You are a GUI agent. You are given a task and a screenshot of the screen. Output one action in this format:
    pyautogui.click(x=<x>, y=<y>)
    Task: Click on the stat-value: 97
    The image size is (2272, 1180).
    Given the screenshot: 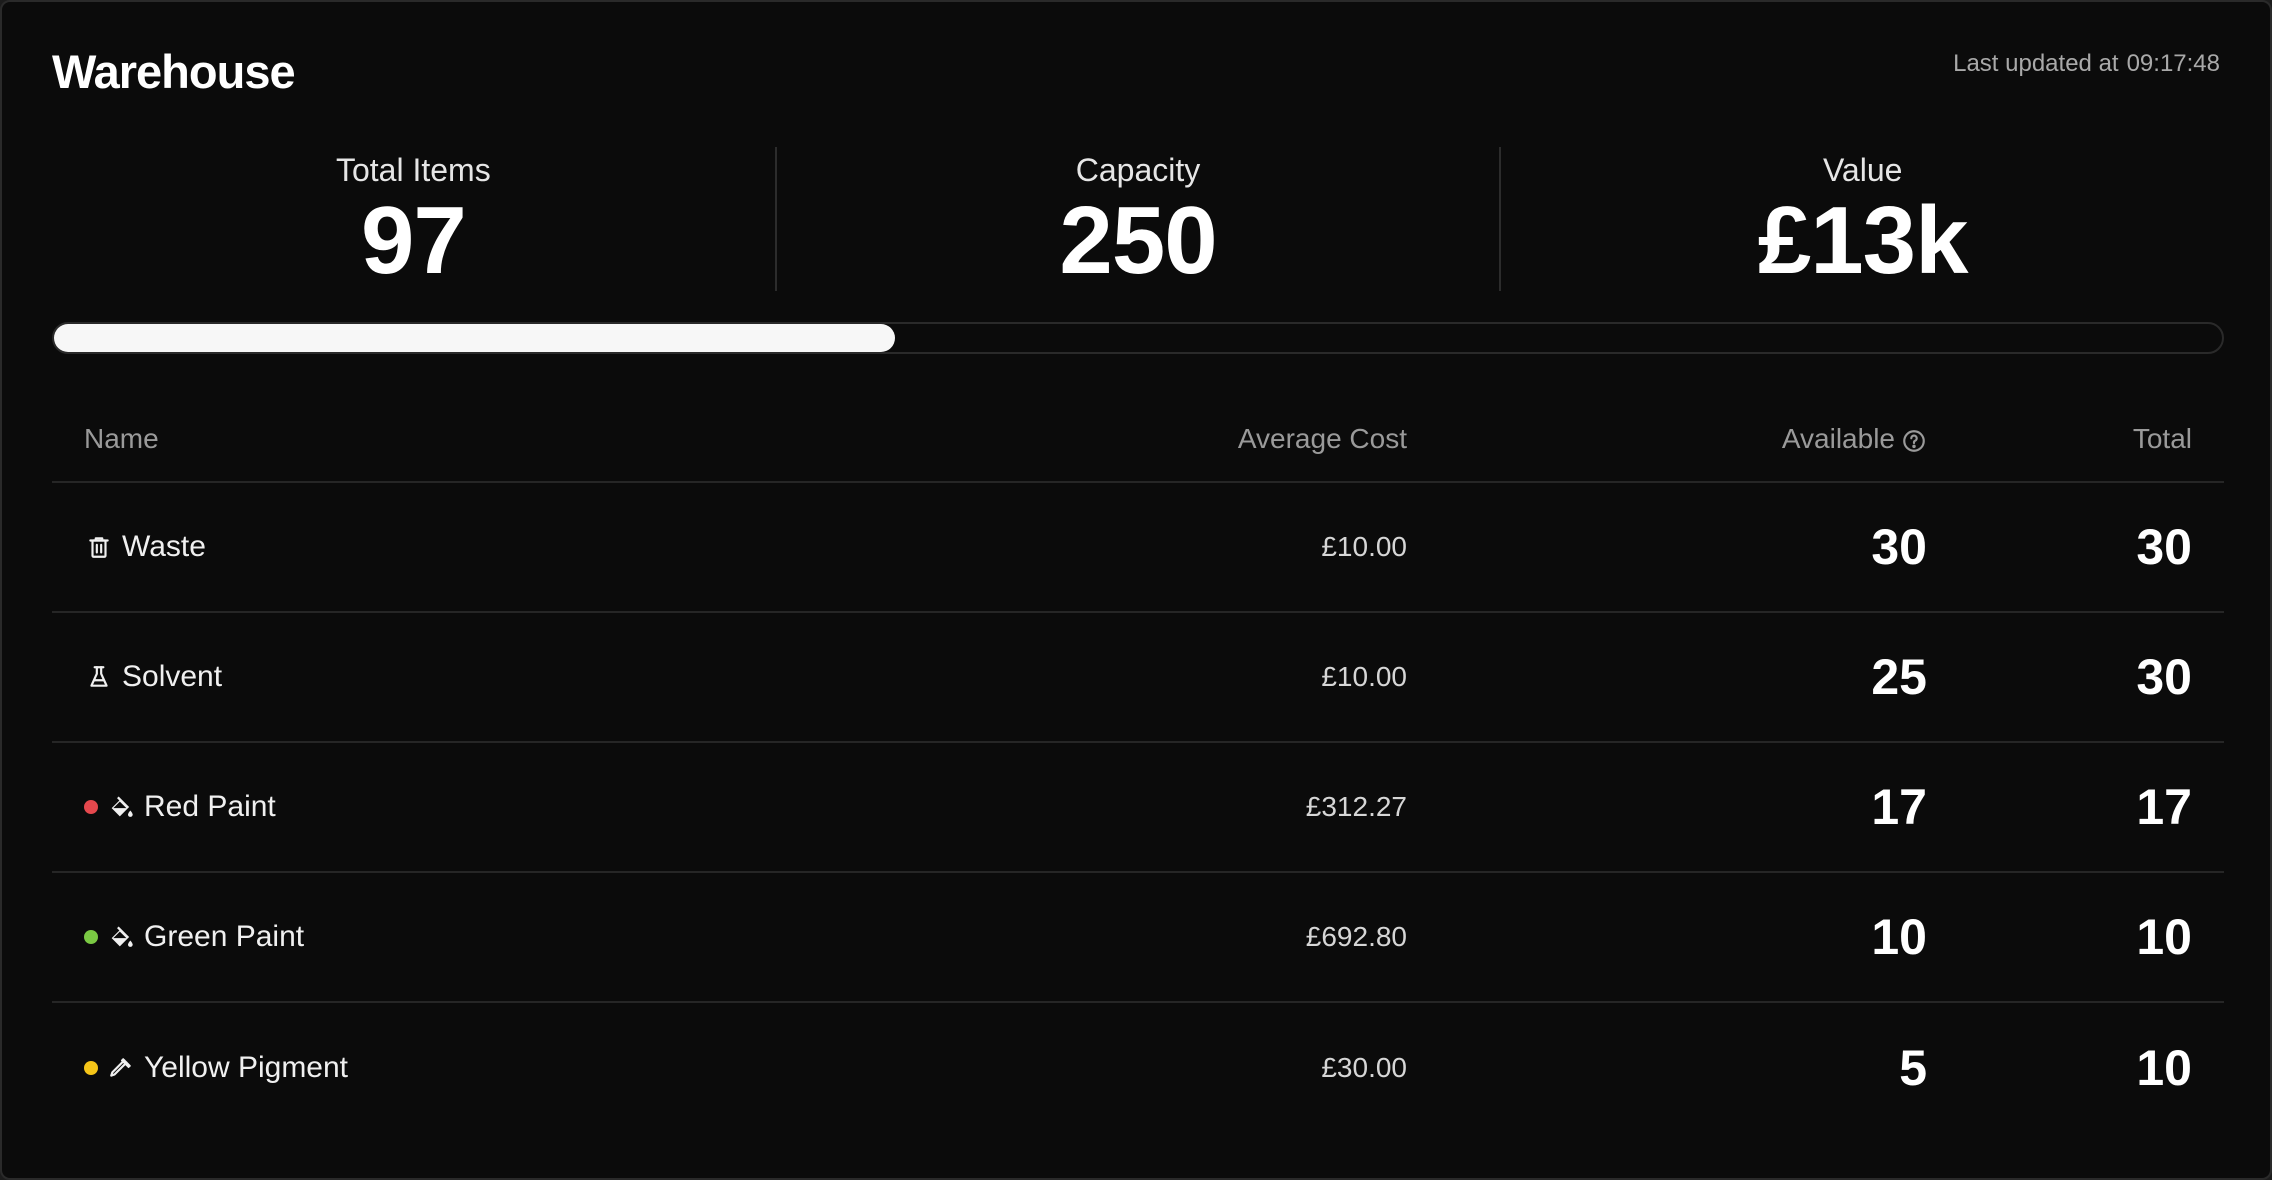 What is the action you would take?
    pyautogui.click(x=413, y=240)
    